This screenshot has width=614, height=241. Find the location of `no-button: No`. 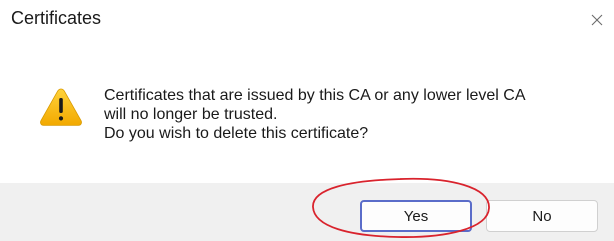

no-button: No is located at coordinates (542, 216).